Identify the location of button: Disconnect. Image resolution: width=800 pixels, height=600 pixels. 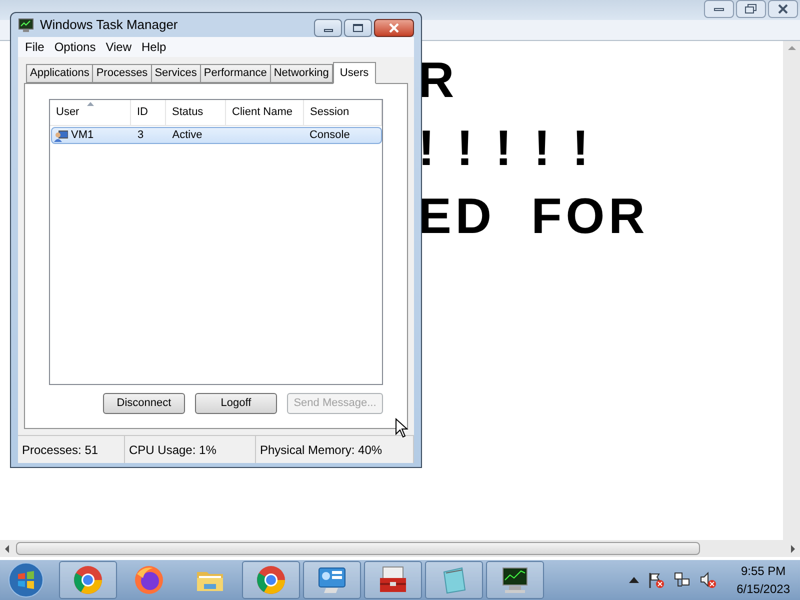
(144, 403).